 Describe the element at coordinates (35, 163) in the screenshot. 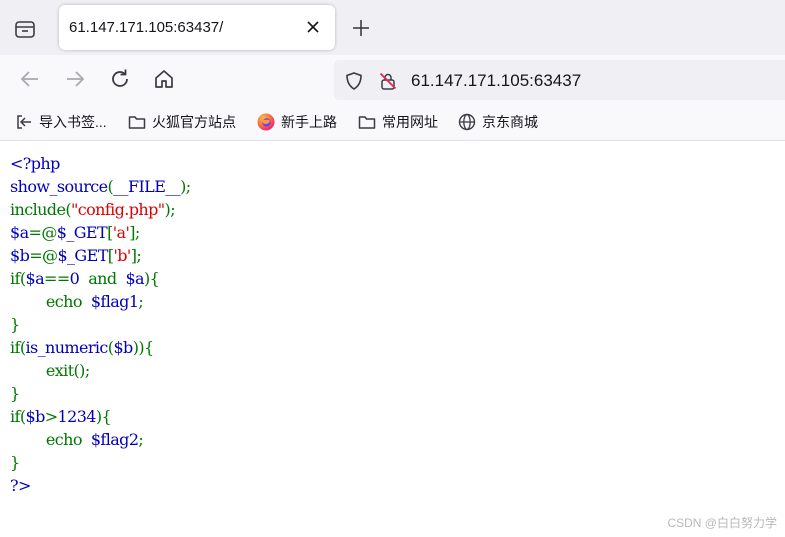

I see `code-token: <?php` at that location.